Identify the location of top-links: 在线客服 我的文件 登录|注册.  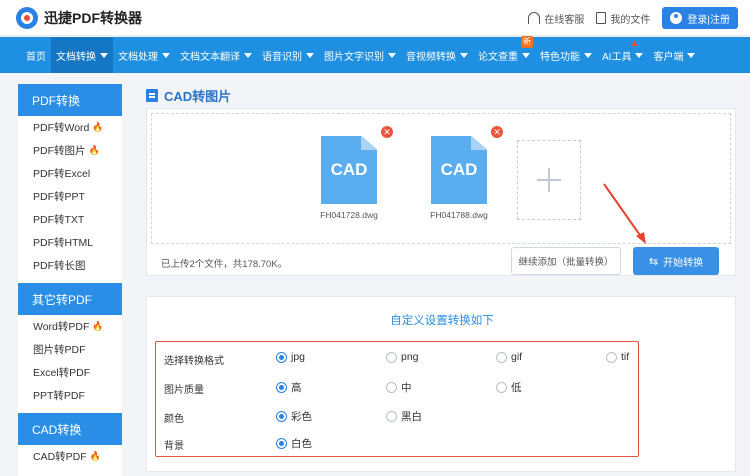
(633, 18).